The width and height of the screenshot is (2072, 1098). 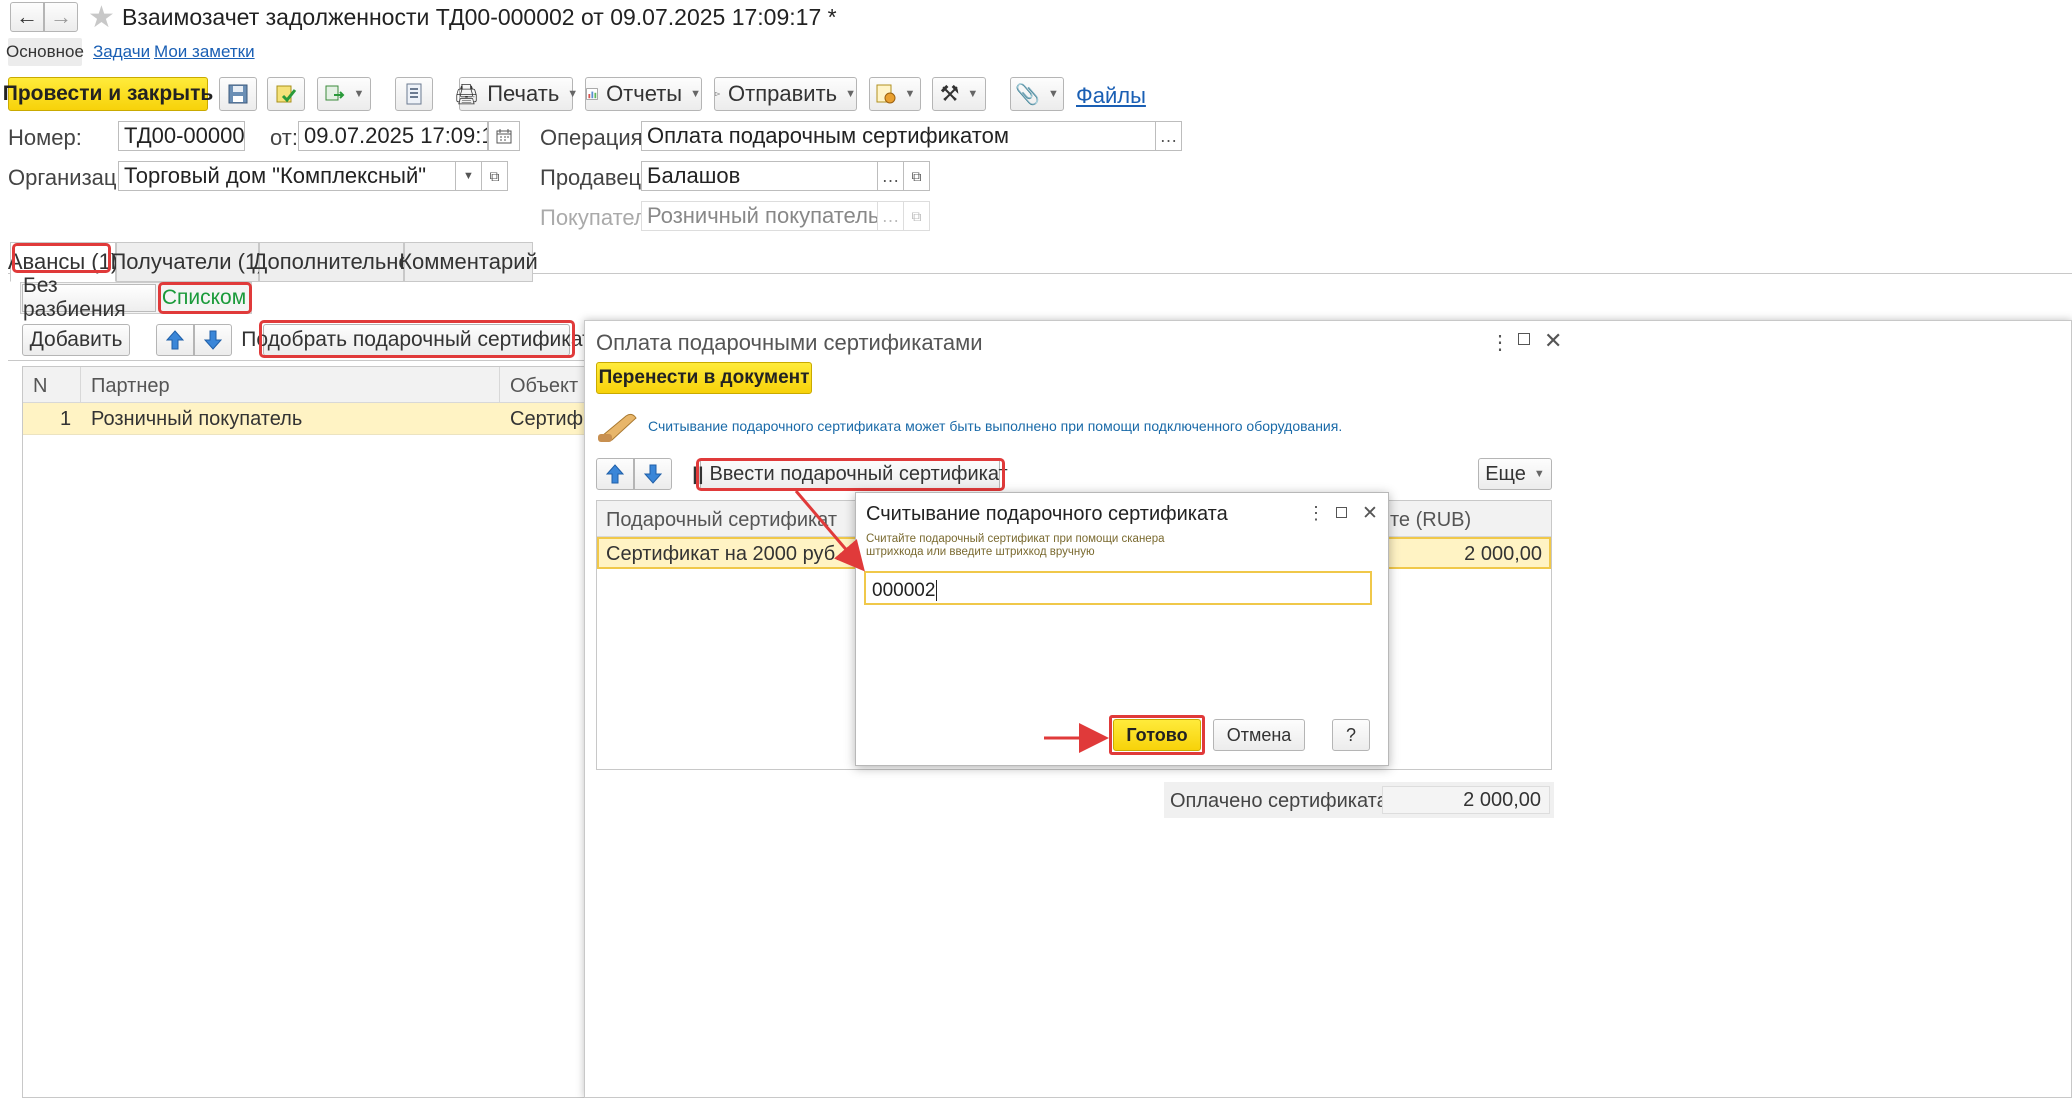 I want to click on dialog-maximize-icon, so click(x=1524, y=339).